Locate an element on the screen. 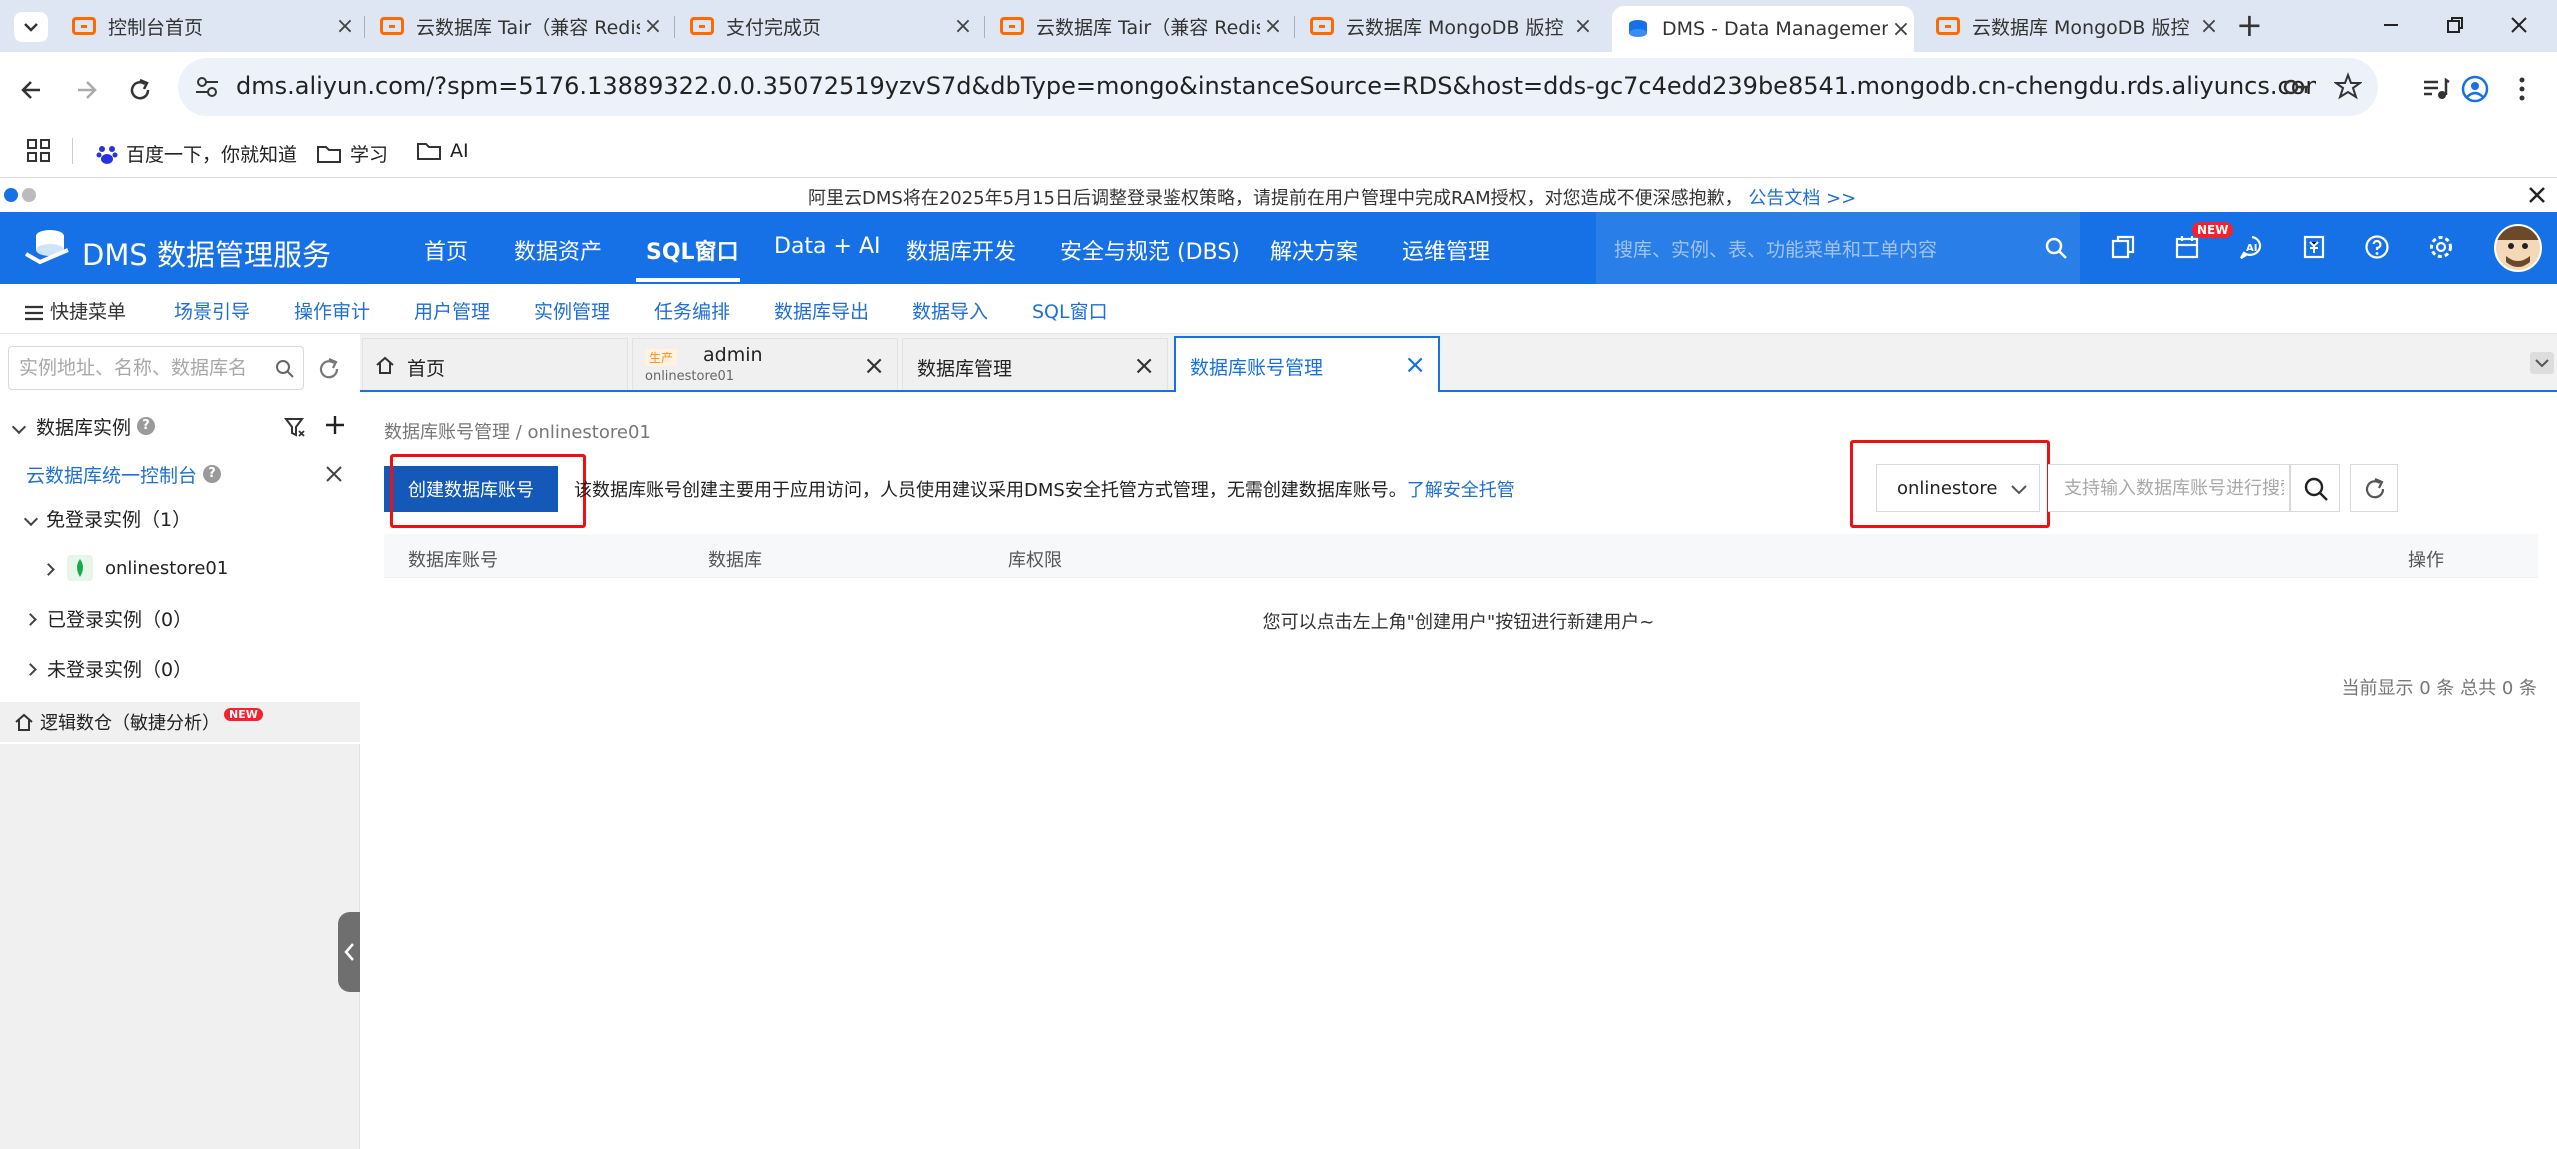  tab-db-manage: 数据库管理 × is located at coordinates (1035, 364).